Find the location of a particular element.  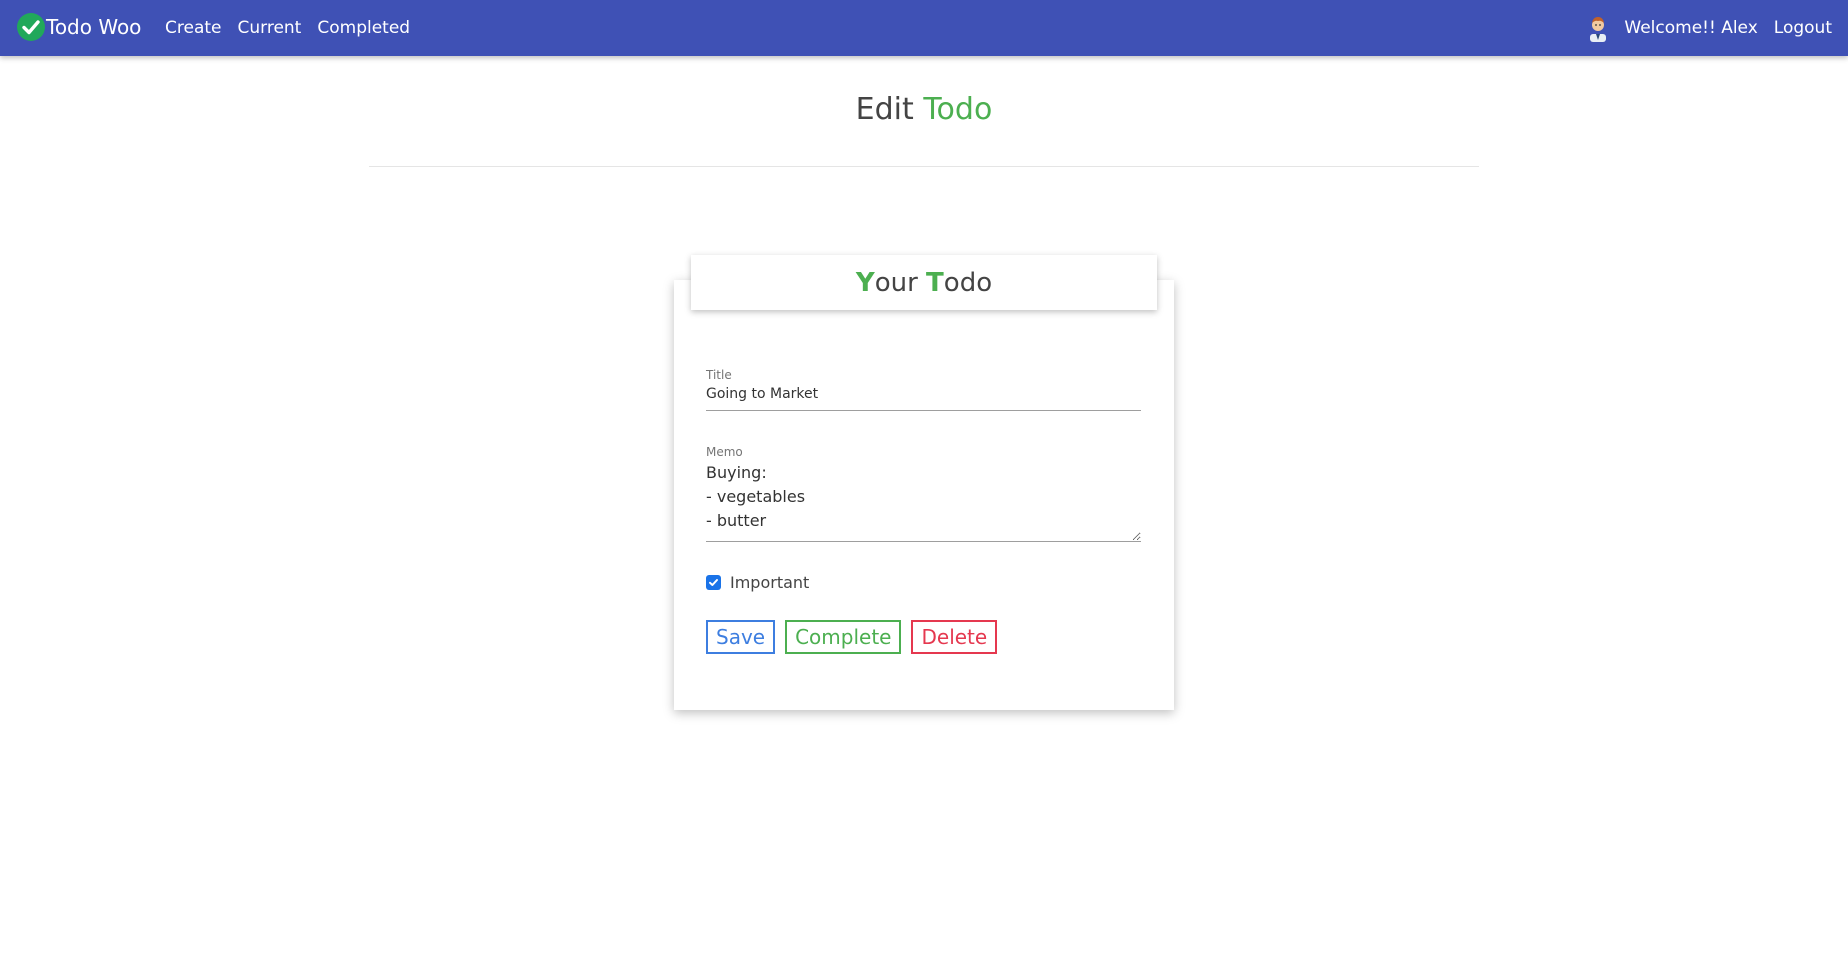

brand-name: Todo Woo is located at coordinates (94, 27).